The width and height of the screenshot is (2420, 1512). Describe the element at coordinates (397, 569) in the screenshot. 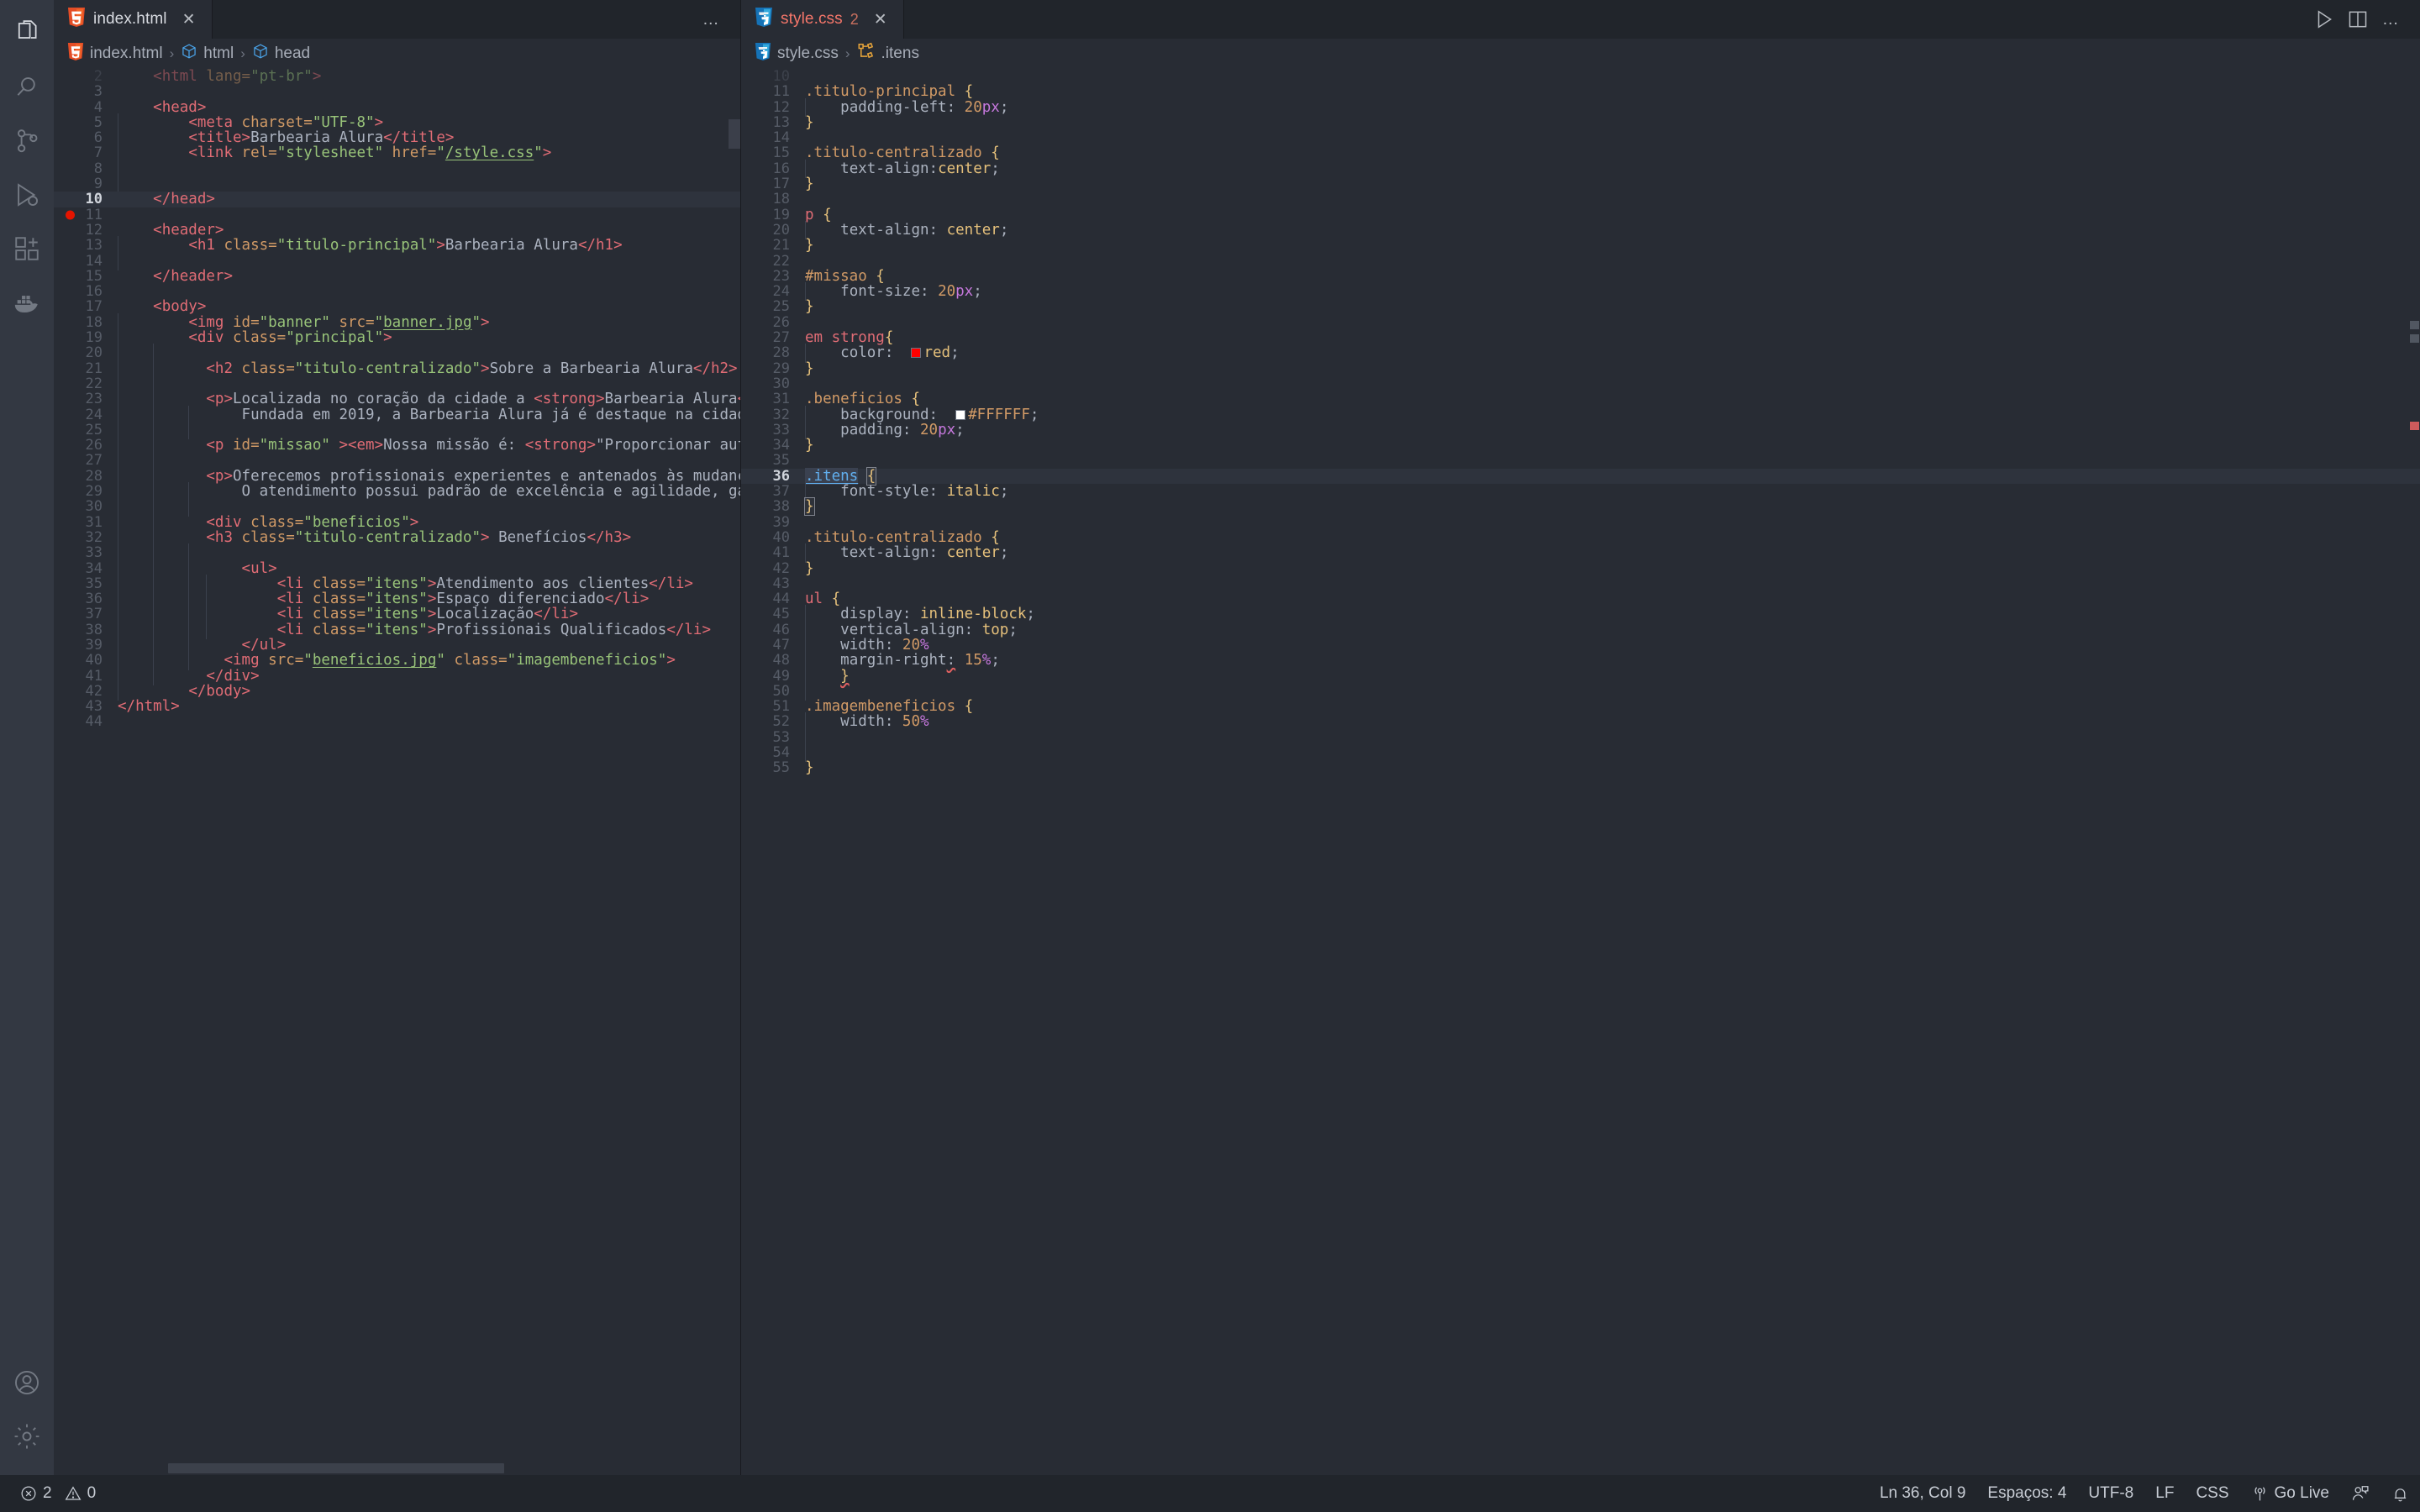

I see `code-line: 34 <ul>` at that location.